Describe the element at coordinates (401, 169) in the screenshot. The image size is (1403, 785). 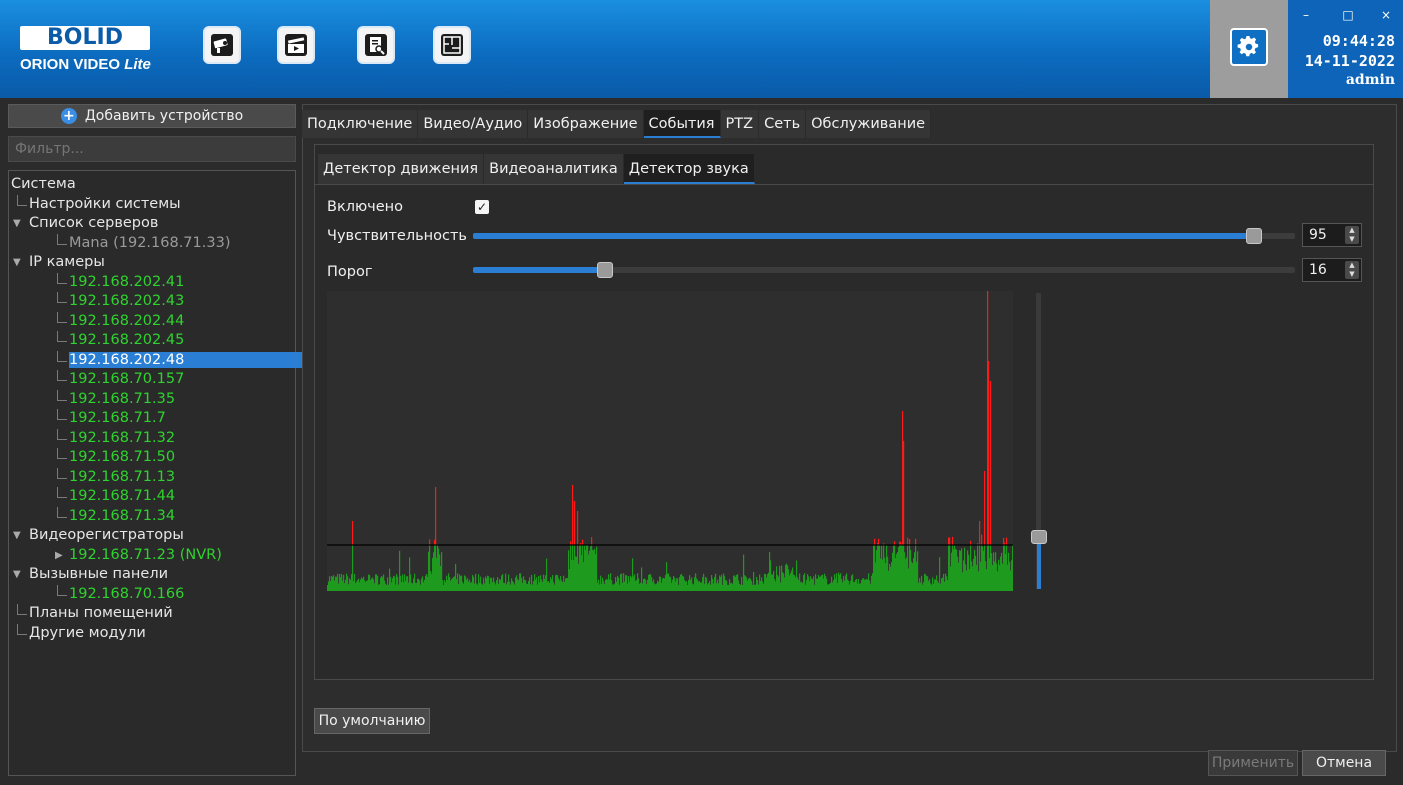
I see `tab-motion-detector: Детектор движения` at that location.